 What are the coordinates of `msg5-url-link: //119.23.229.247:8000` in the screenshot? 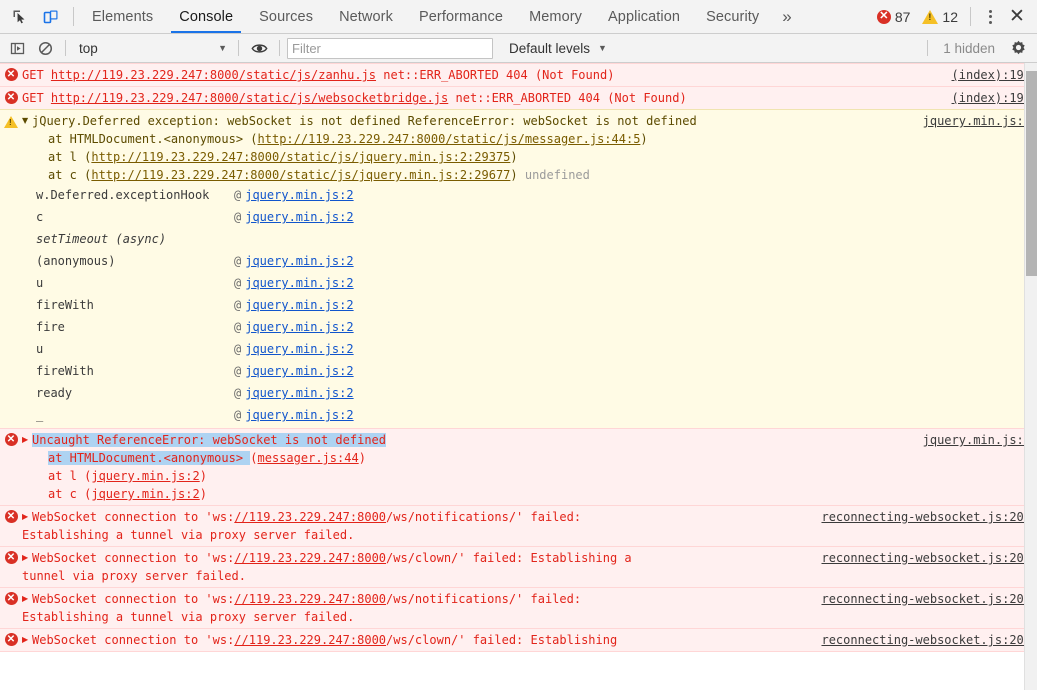 It's located at (310, 517).